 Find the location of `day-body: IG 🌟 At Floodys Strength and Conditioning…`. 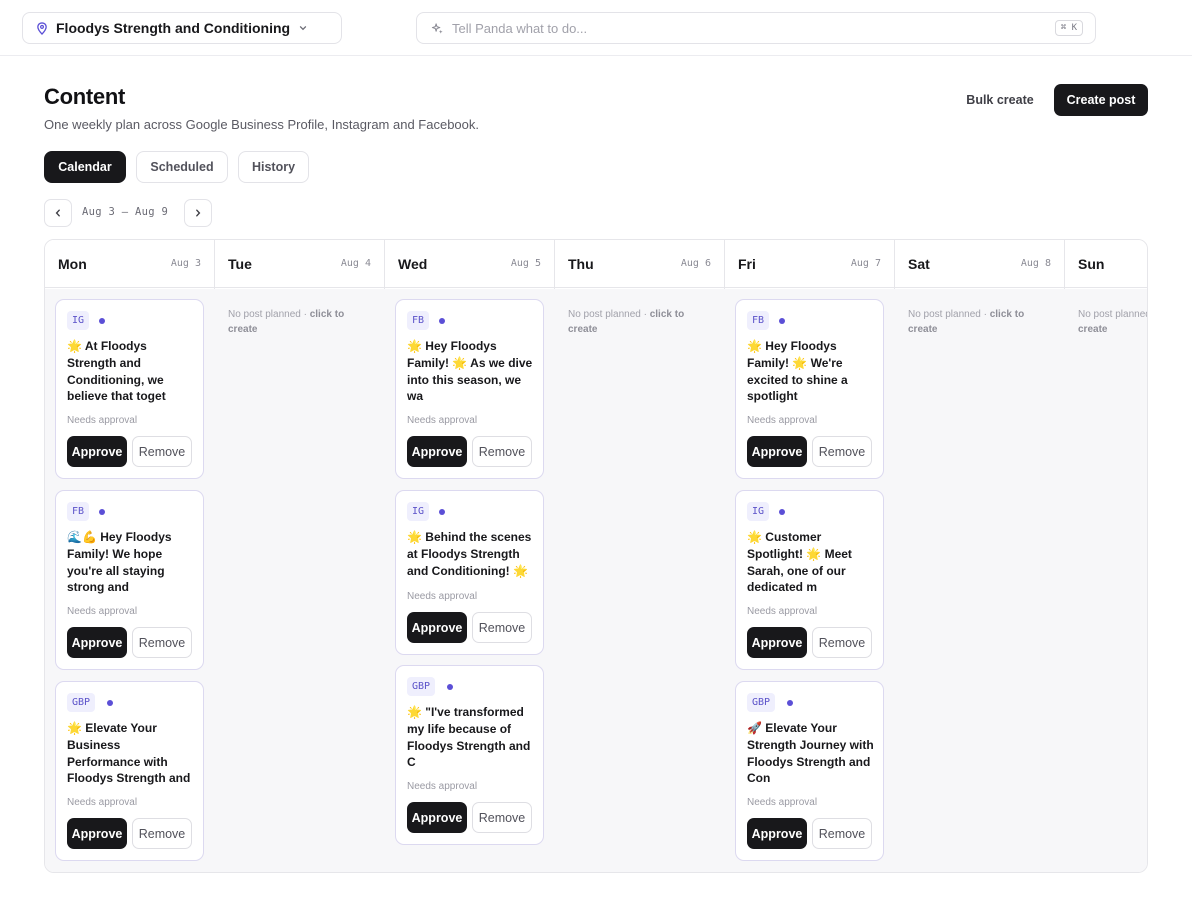

day-body: IG 🌟 At Floodys Strength and Conditioning… is located at coordinates (130, 580).